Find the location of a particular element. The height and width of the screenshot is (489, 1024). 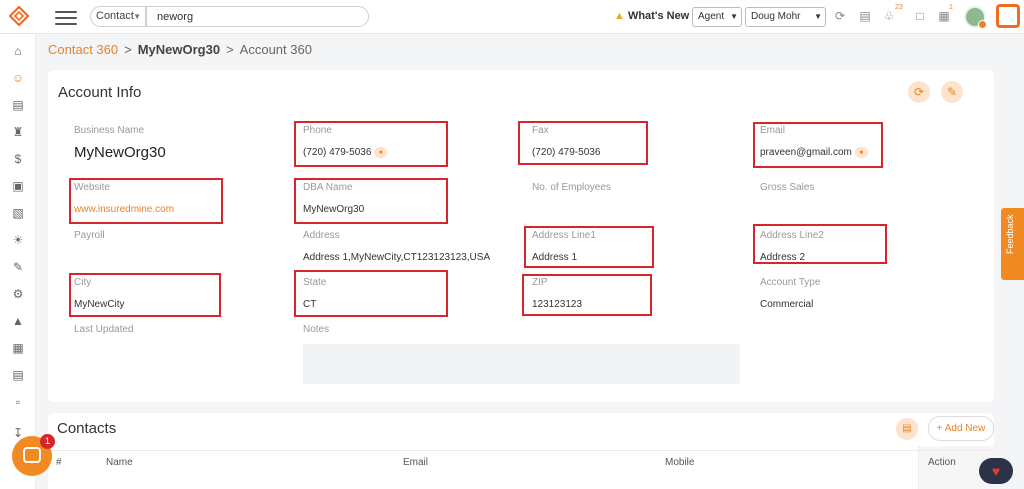

home-icon: ⌂ is located at coordinates (18, 51).